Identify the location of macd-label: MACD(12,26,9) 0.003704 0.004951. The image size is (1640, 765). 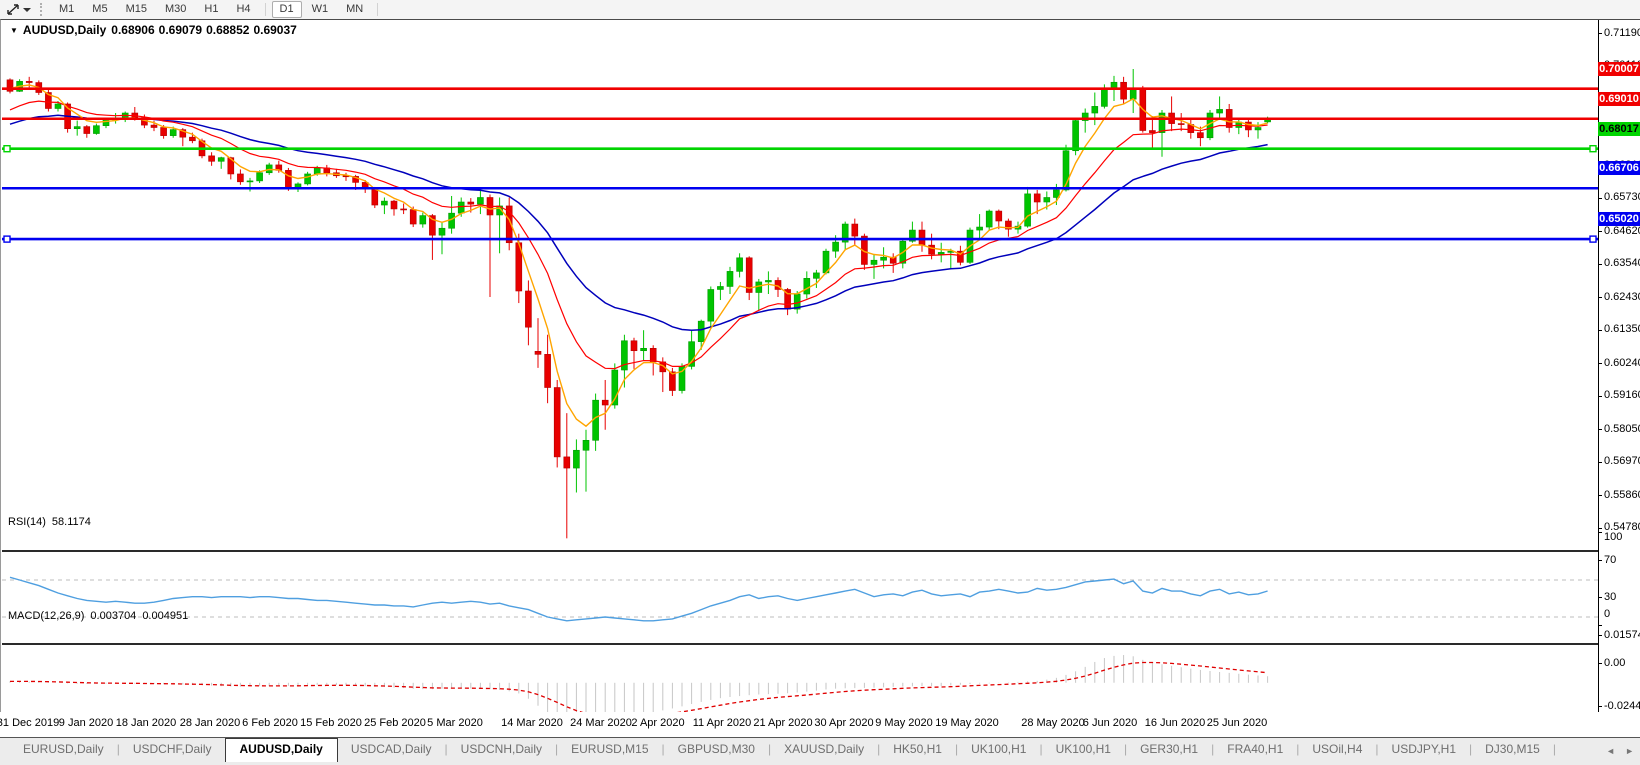
(98, 616).